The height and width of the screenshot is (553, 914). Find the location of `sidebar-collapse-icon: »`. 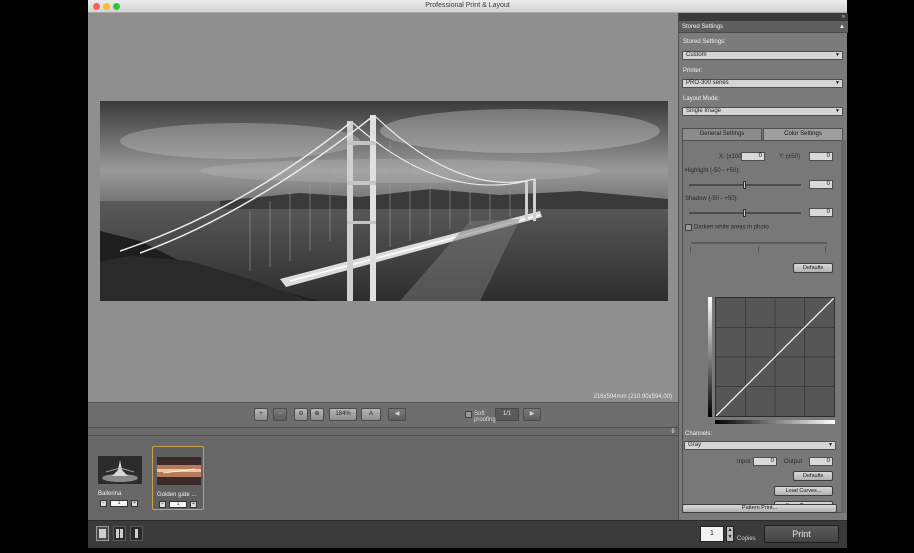

sidebar-collapse-icon: » is located at coordinates (763, 17).